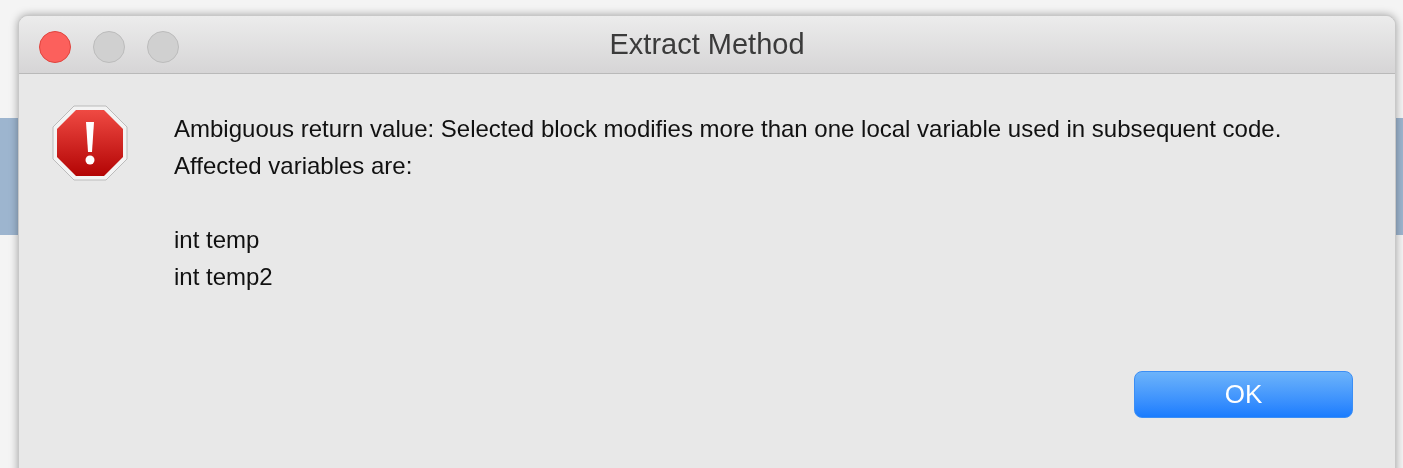 This screenshot has width=1403, height=468. Describe the element at coordinates (90, 143) in the screenshot. I see `error-icon` at that location.